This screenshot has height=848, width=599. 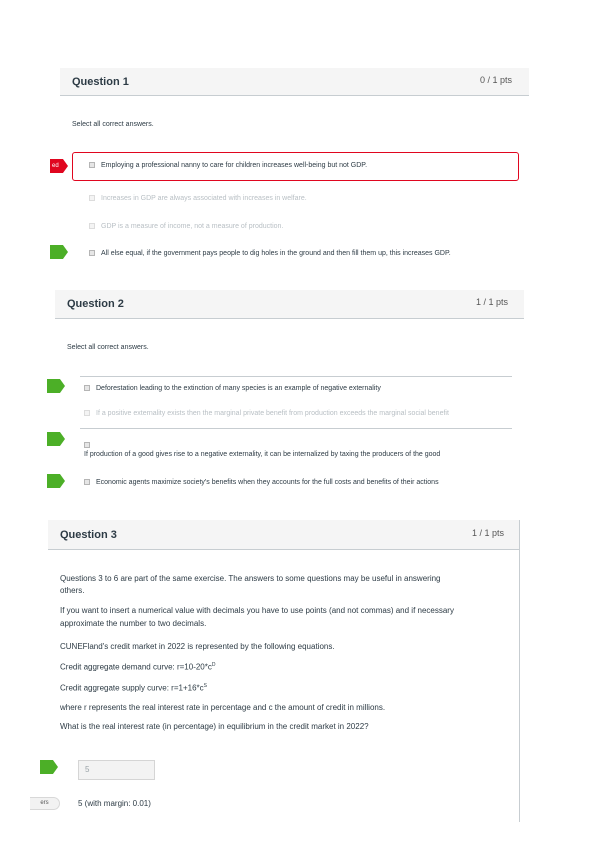 I want to click on question-3-points: 1 / 1 pts, so click(x=488, y=533).